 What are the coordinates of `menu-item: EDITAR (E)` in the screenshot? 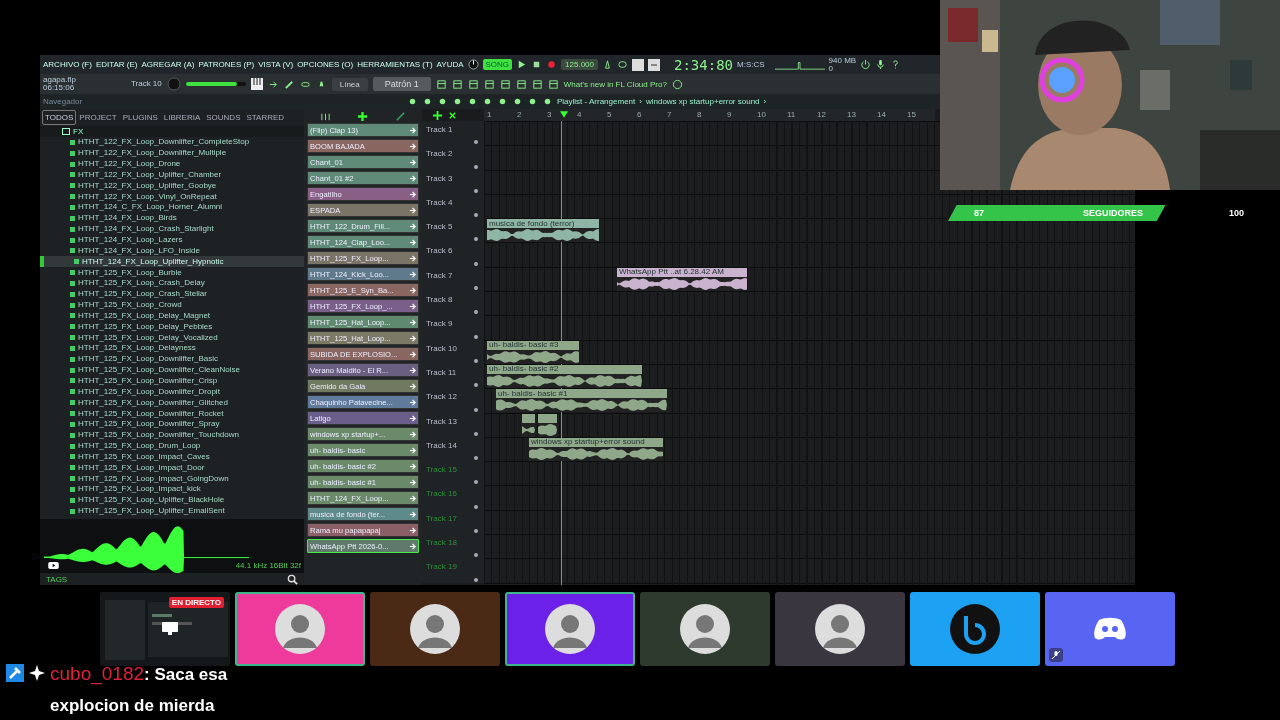 It's located at (116, 64).